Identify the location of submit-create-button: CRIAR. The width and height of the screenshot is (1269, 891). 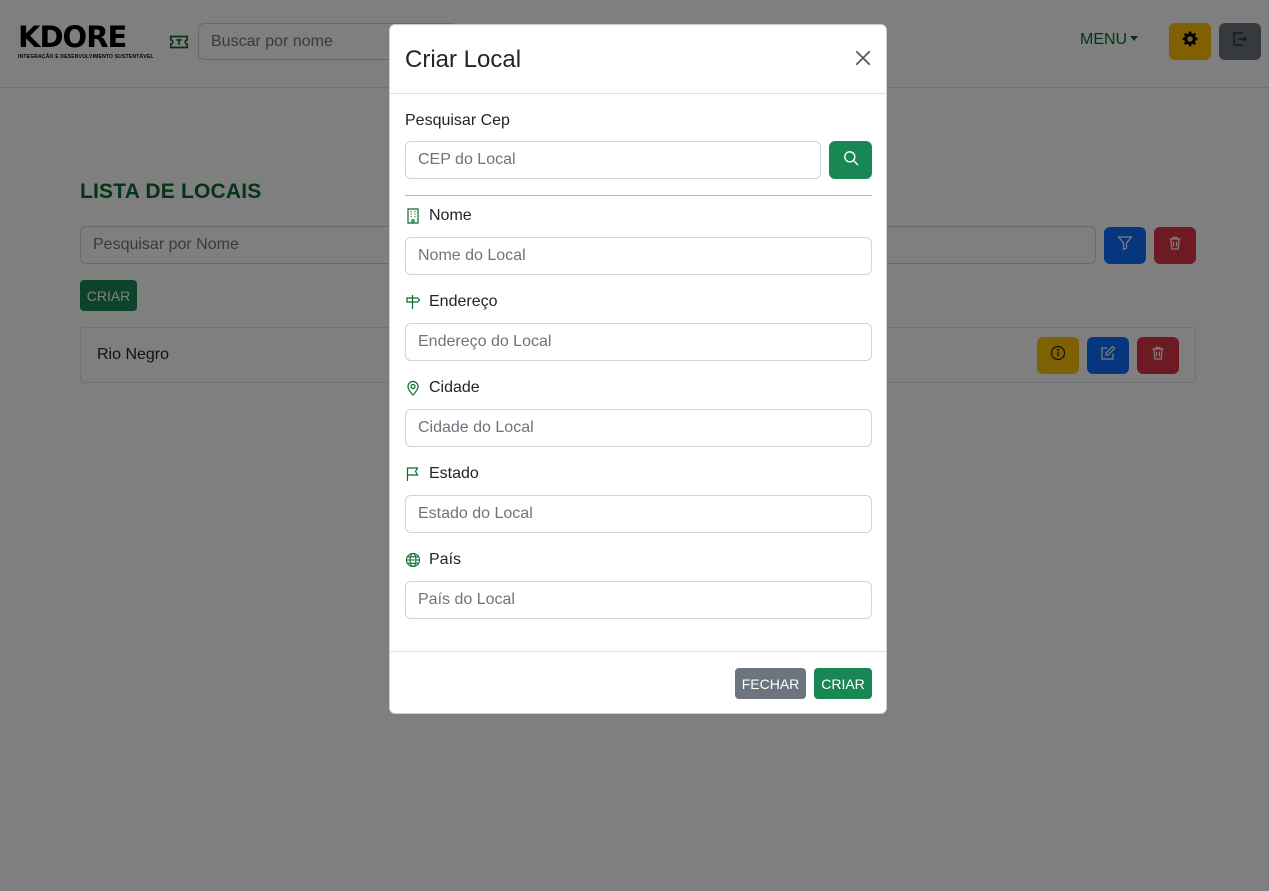
(843, 683).